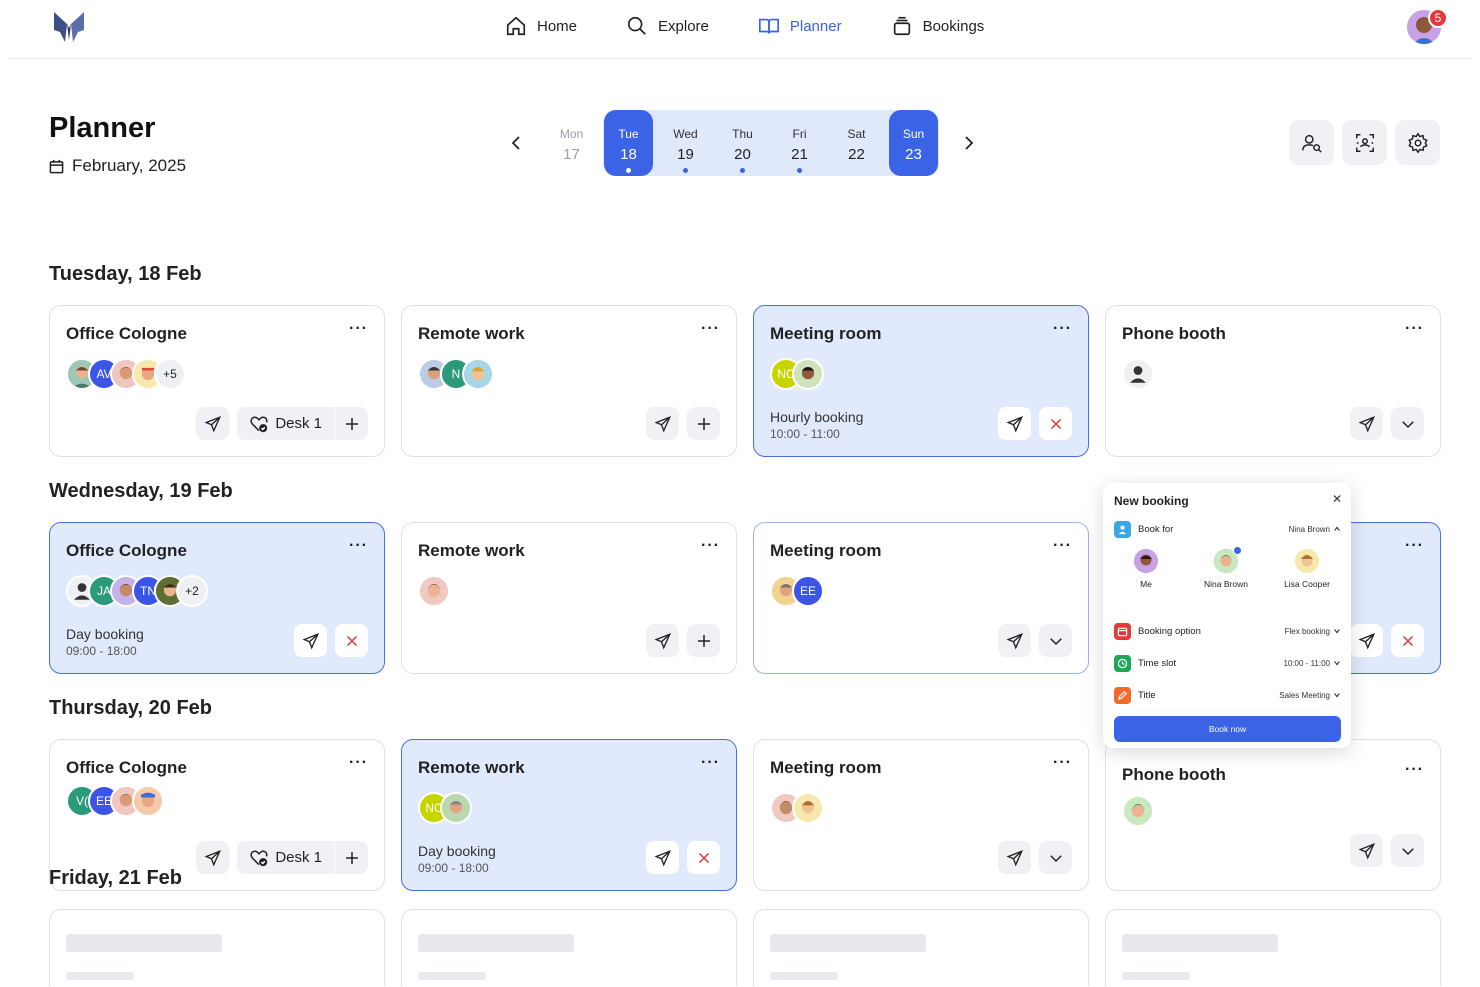 This screenshot has height=987, width=1480. Describe the element at coordinates (115, 801) in the screenshot. I see `attendee-avatars: V( EE` at that location.